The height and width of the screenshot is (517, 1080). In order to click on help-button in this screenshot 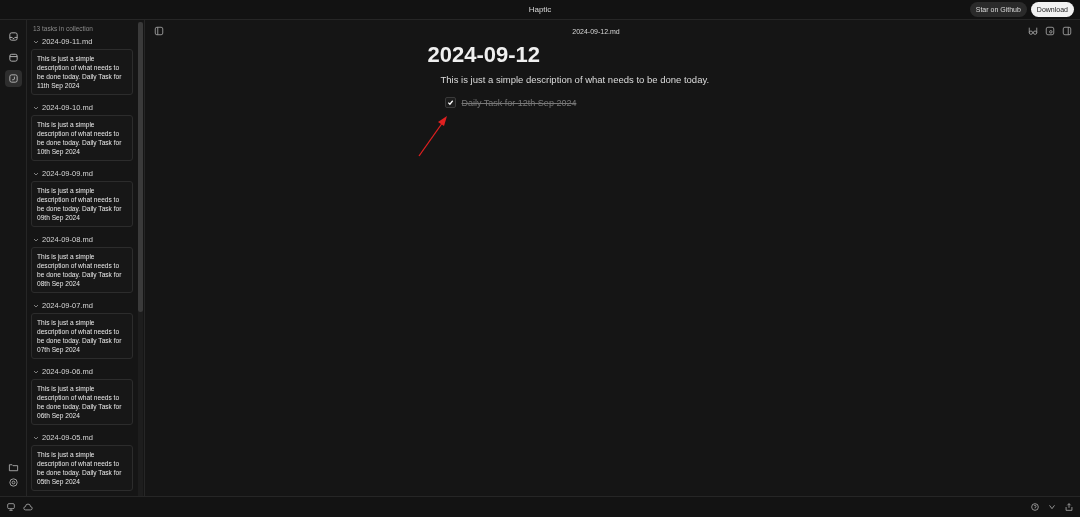, I will do `click(1035, 507)`.